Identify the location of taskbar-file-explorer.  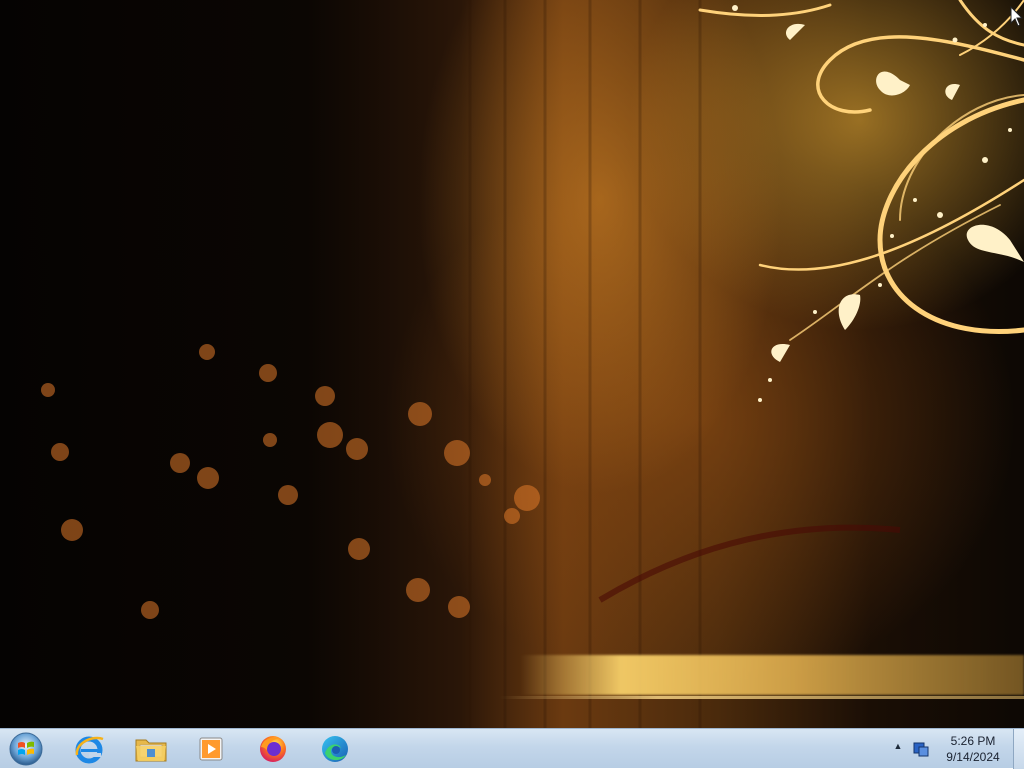
(151, 749).